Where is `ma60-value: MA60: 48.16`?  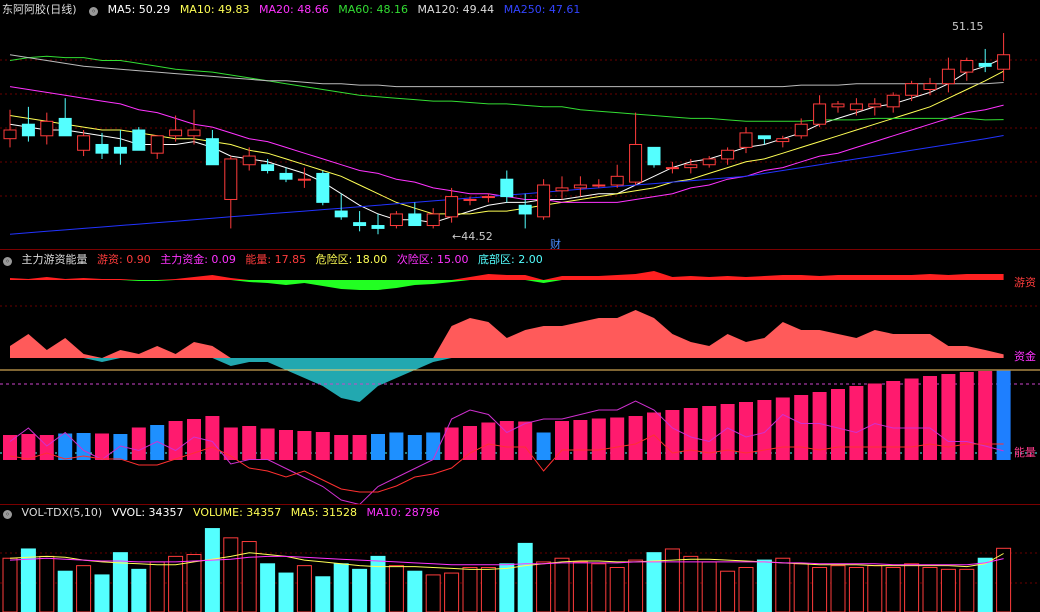
ma60-value: MA60: 48.16 is located at coordinates (373, 9).